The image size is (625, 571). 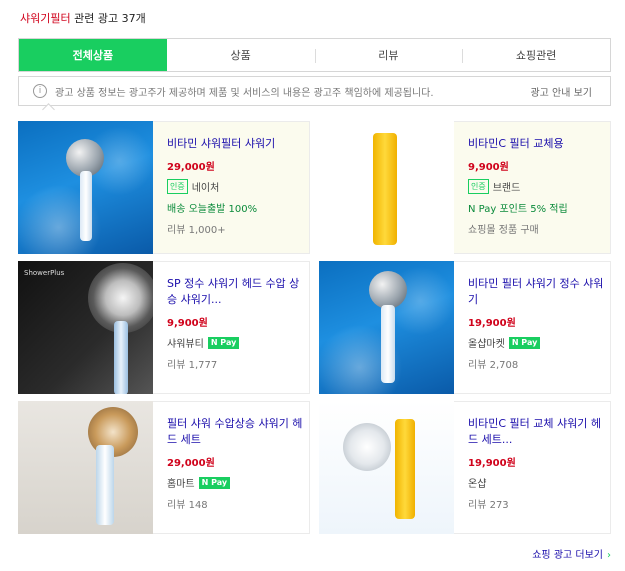 I want to click on review-count: 리뷰 273, so click(x=488, y=505).